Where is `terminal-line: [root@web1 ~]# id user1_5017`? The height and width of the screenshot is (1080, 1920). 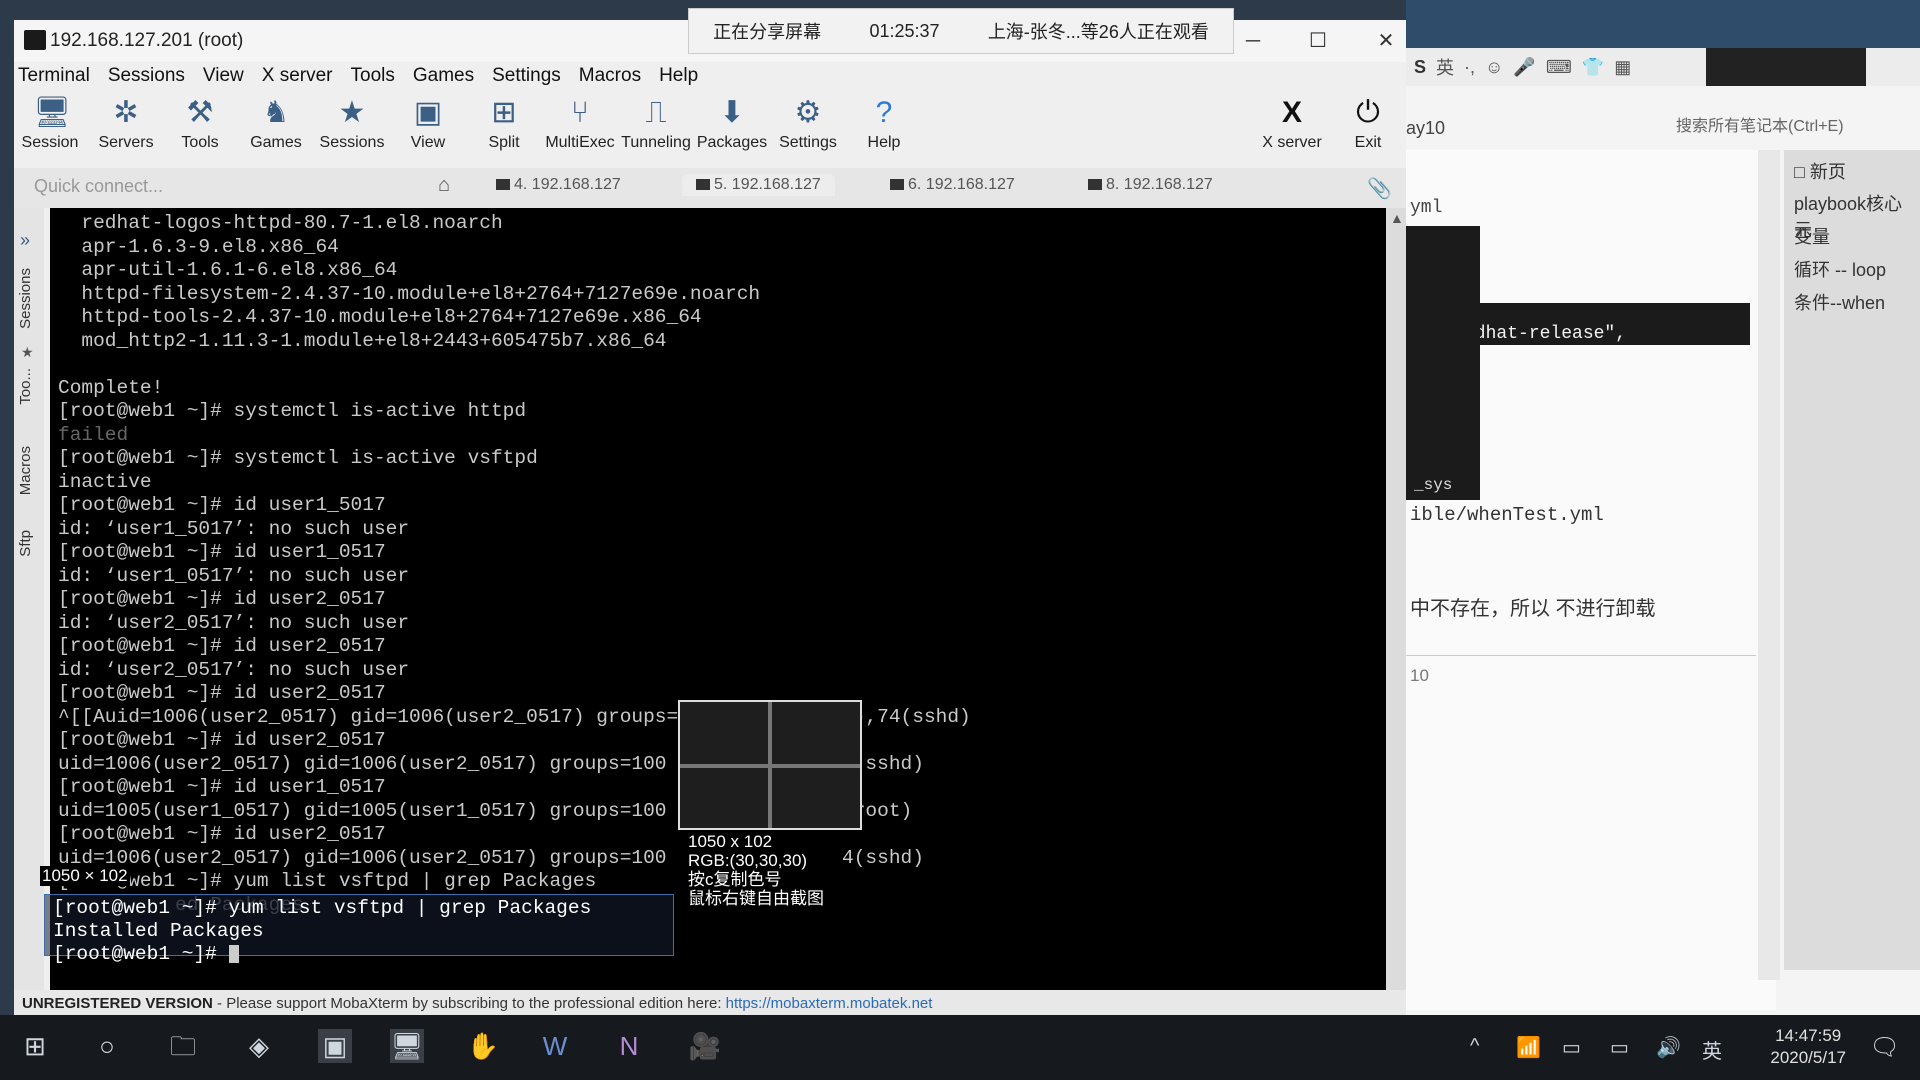 terminal-line: [root@web1 ~]# id user1_5017 is located at coordinates (222, 505).